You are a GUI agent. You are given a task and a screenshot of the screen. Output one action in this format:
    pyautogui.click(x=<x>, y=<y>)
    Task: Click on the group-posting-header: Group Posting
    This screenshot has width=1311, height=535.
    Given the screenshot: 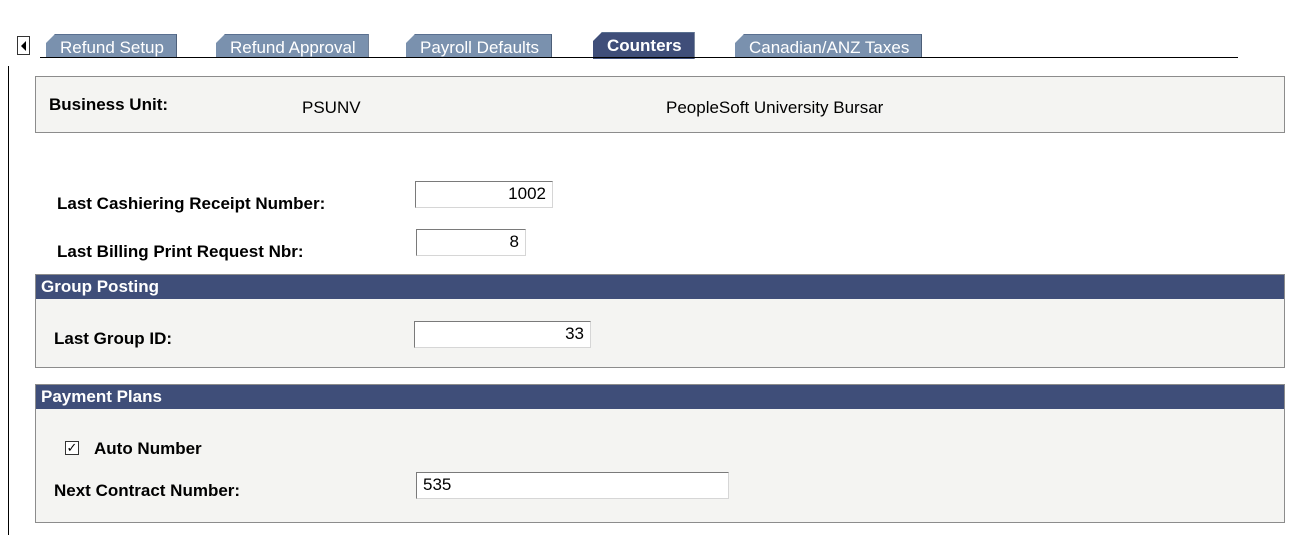 What is the action you would take?
    pyautogui.click(x=660, y=287)
    